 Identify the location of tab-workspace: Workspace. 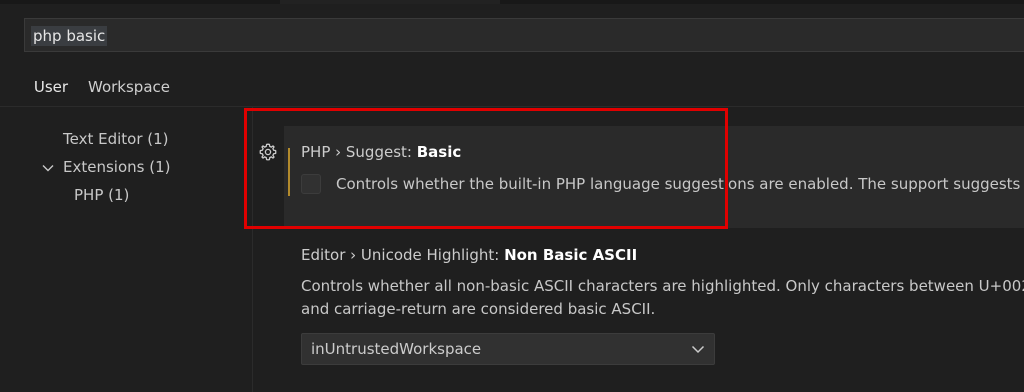
(129, 88).